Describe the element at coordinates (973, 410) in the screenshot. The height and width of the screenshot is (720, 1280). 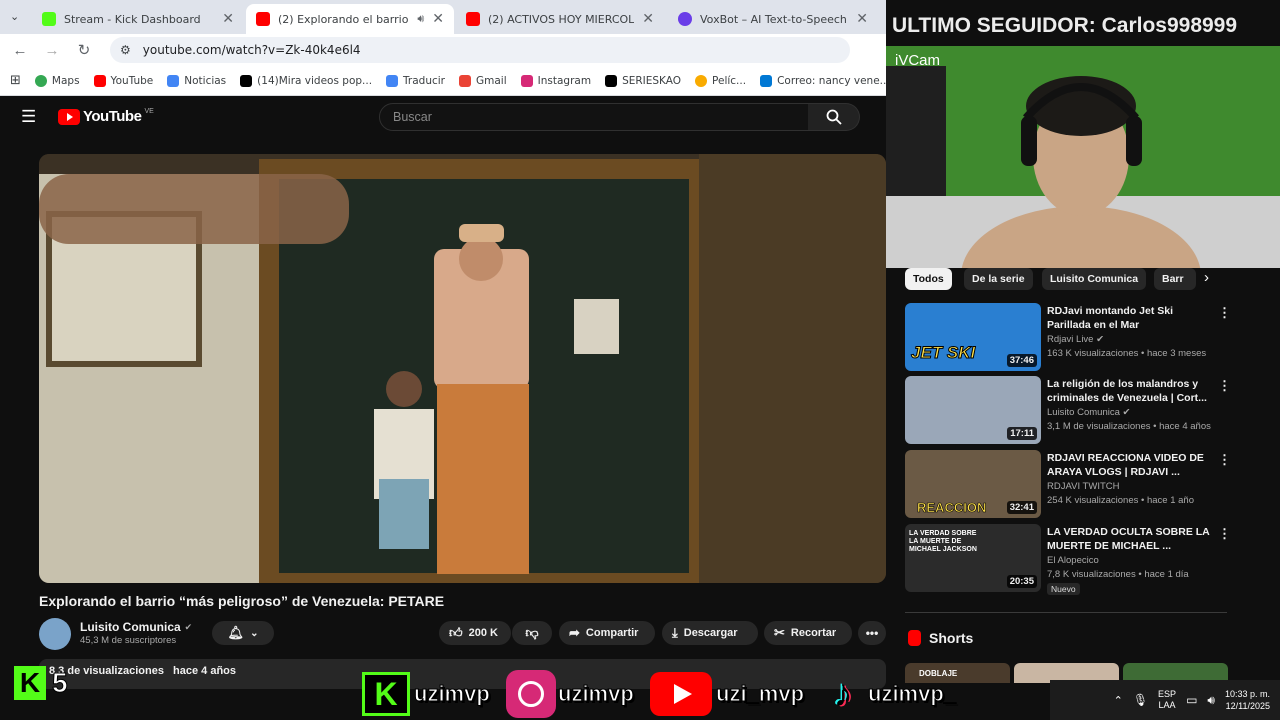
I see `video-thumbnail: 17:11` at that location.